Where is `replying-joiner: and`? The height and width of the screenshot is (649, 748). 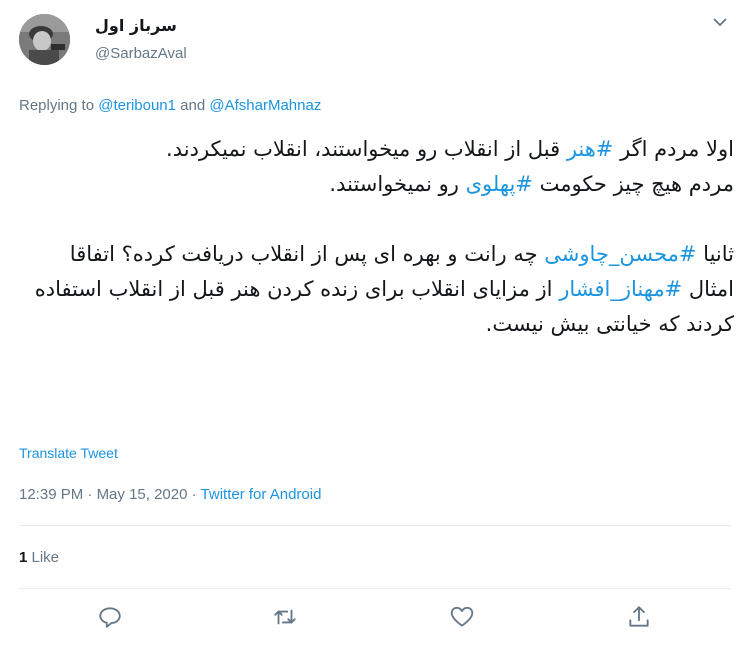
replying-joiner: and is located at coordinates (193, 105).